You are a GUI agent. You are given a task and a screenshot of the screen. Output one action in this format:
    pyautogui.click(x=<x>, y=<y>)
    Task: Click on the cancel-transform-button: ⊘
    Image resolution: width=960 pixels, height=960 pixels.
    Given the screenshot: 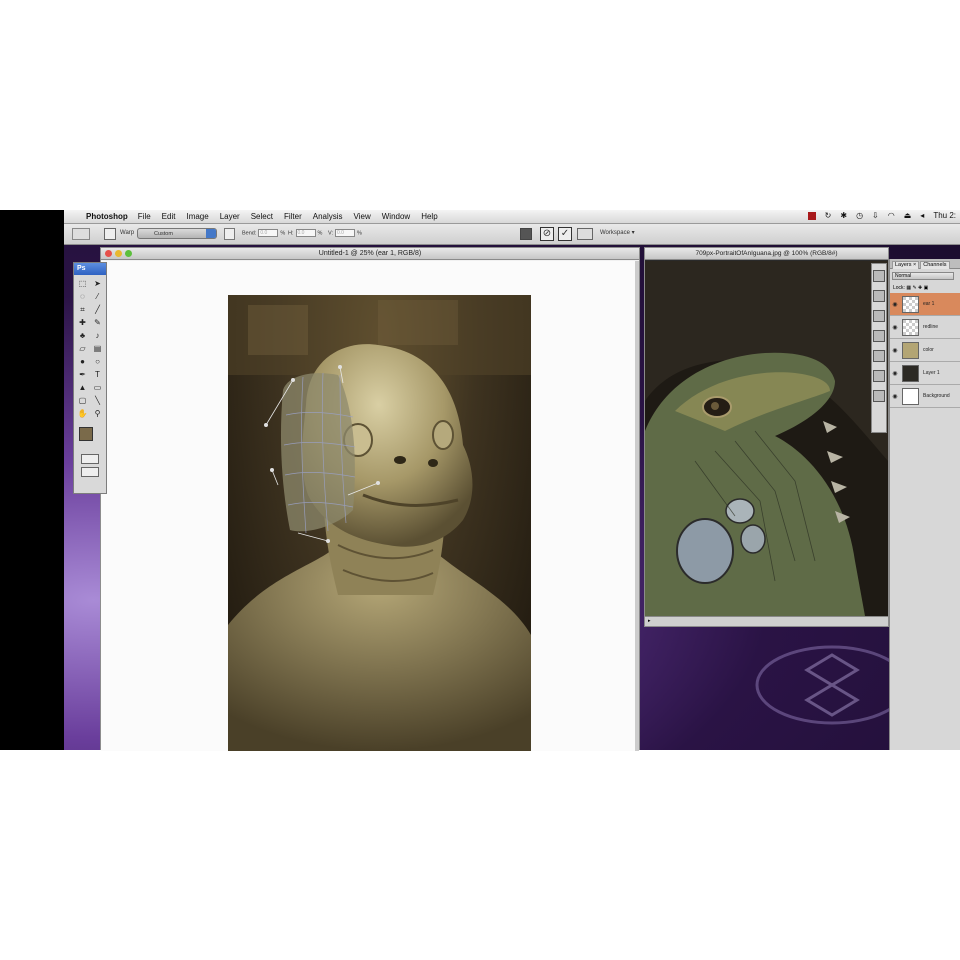 What is the action you would take?
    pyautogui.click(x=547, y=234)
    